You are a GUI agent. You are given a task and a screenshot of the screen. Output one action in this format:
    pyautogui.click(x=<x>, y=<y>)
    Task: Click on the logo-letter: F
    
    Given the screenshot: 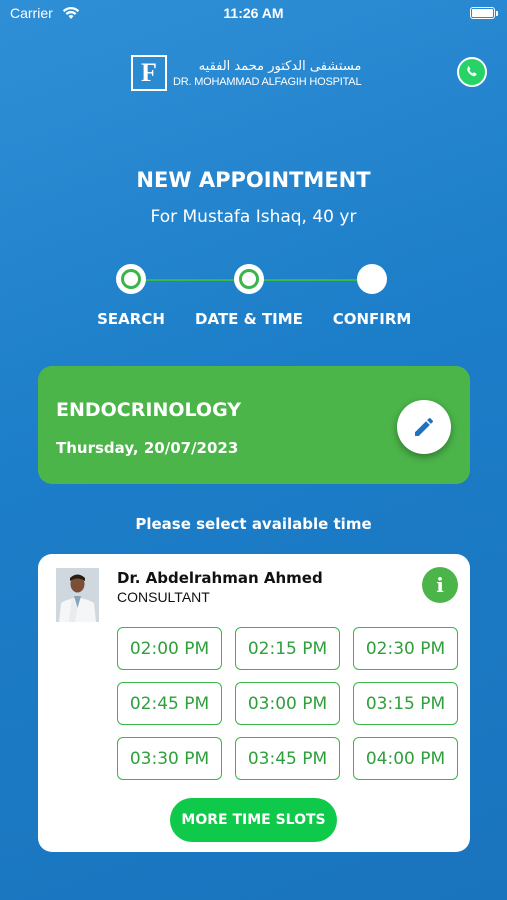 What is the action you would take?
    pyautogui.click(x=149, y=72)
    